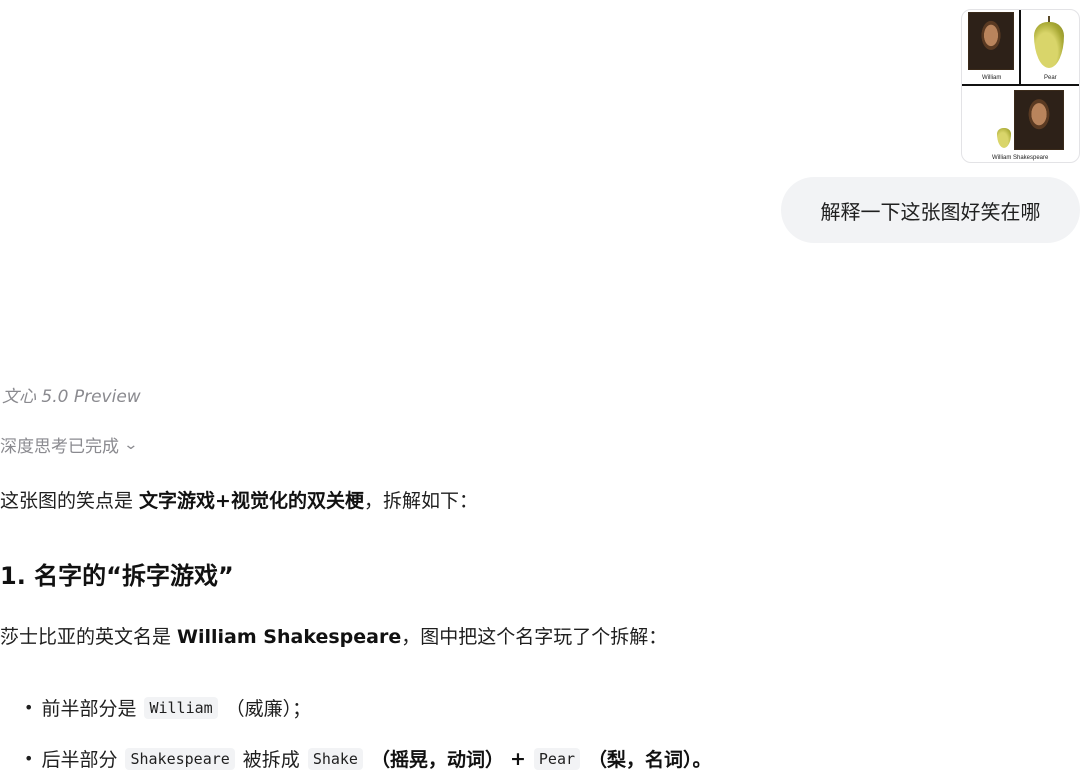 The height and width of the screenshot is (784, 1080). What do you see at coordinates (534, 637) in the screenshot?
I see `paragraph-text: ，图中把这个名字玩了个拆解：` at bounding box center [534, 637].